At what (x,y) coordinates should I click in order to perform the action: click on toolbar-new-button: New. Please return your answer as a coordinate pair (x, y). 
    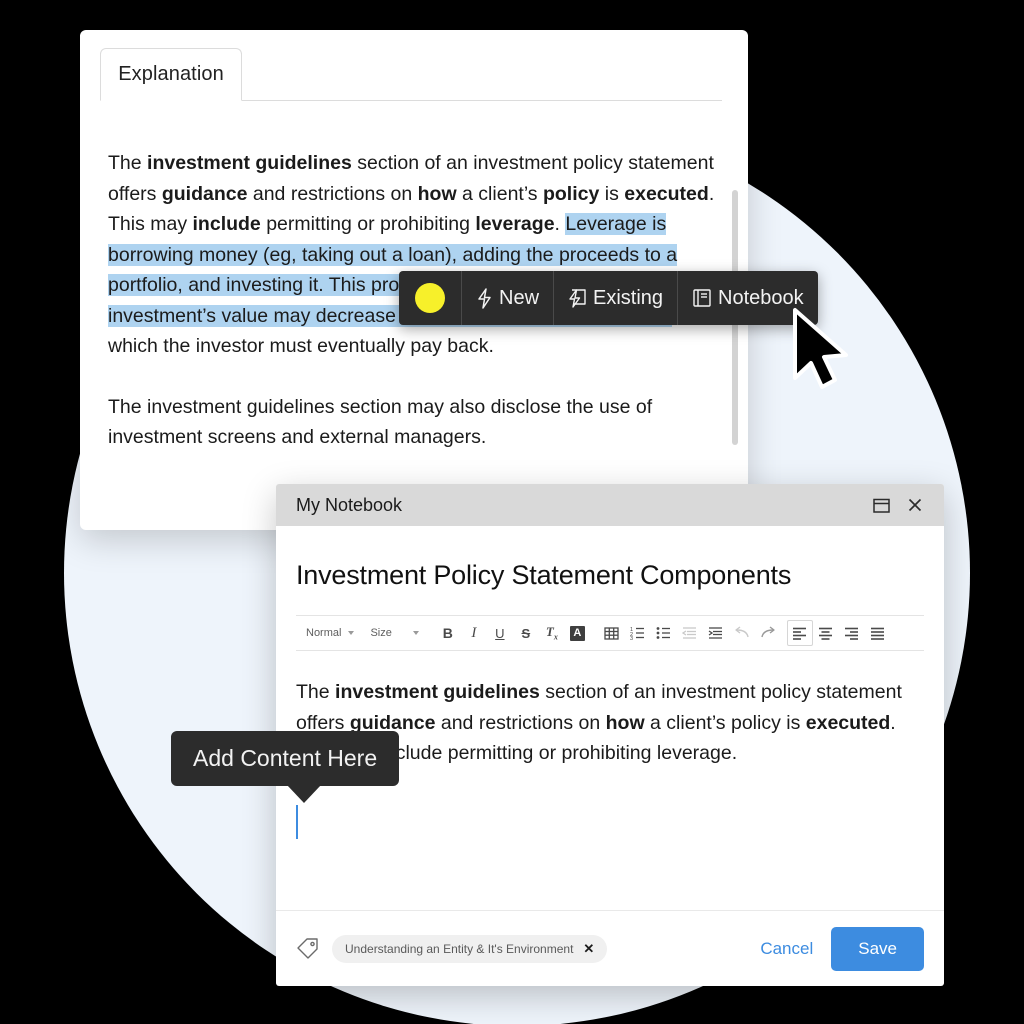
    Looking at the image, I should click on (508, 298).